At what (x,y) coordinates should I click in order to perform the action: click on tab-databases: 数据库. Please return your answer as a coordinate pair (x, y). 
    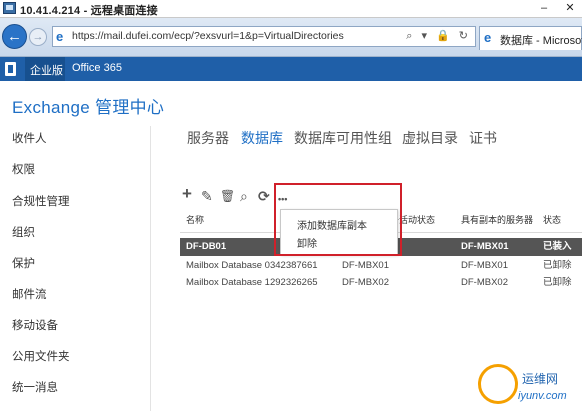
    Looking at the image, I should click on (262, 138).